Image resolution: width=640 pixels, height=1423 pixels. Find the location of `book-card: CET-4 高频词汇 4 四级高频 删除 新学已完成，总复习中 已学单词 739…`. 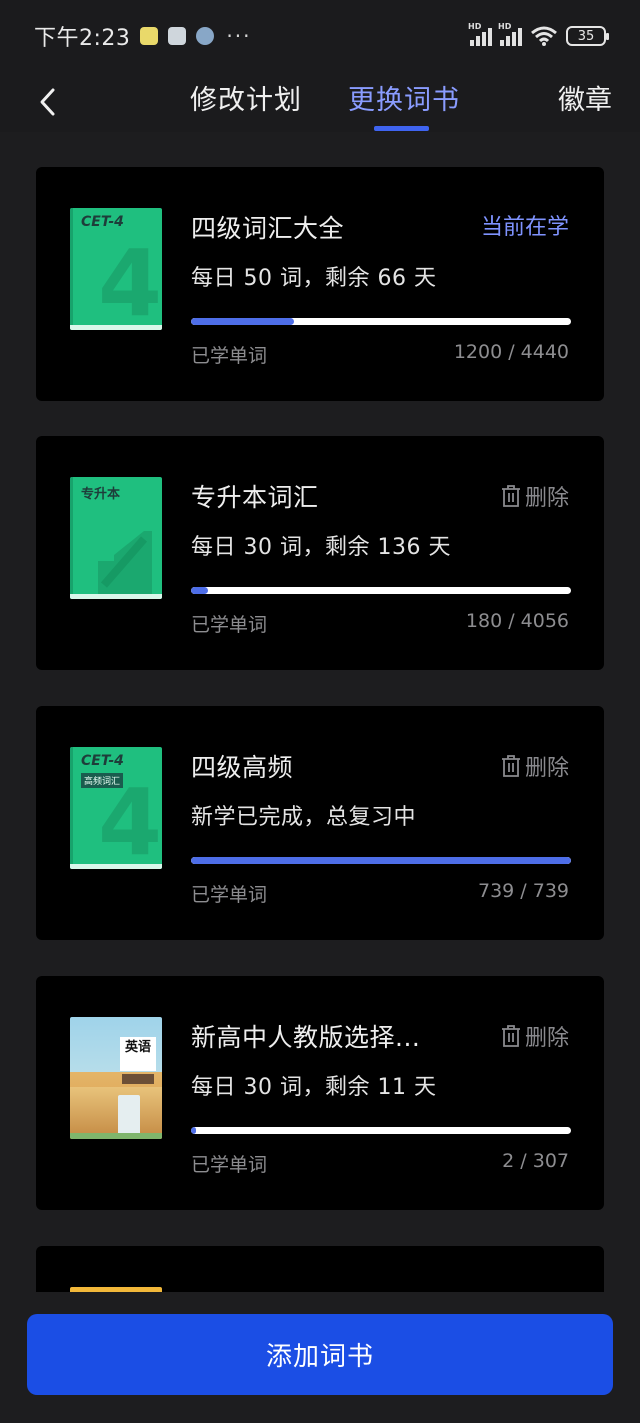

book-card: CET-4 高频词汇 4 四级高频 删除 新学已完成，总复习中 已学单词 739… is located at coordinates (320, 823).